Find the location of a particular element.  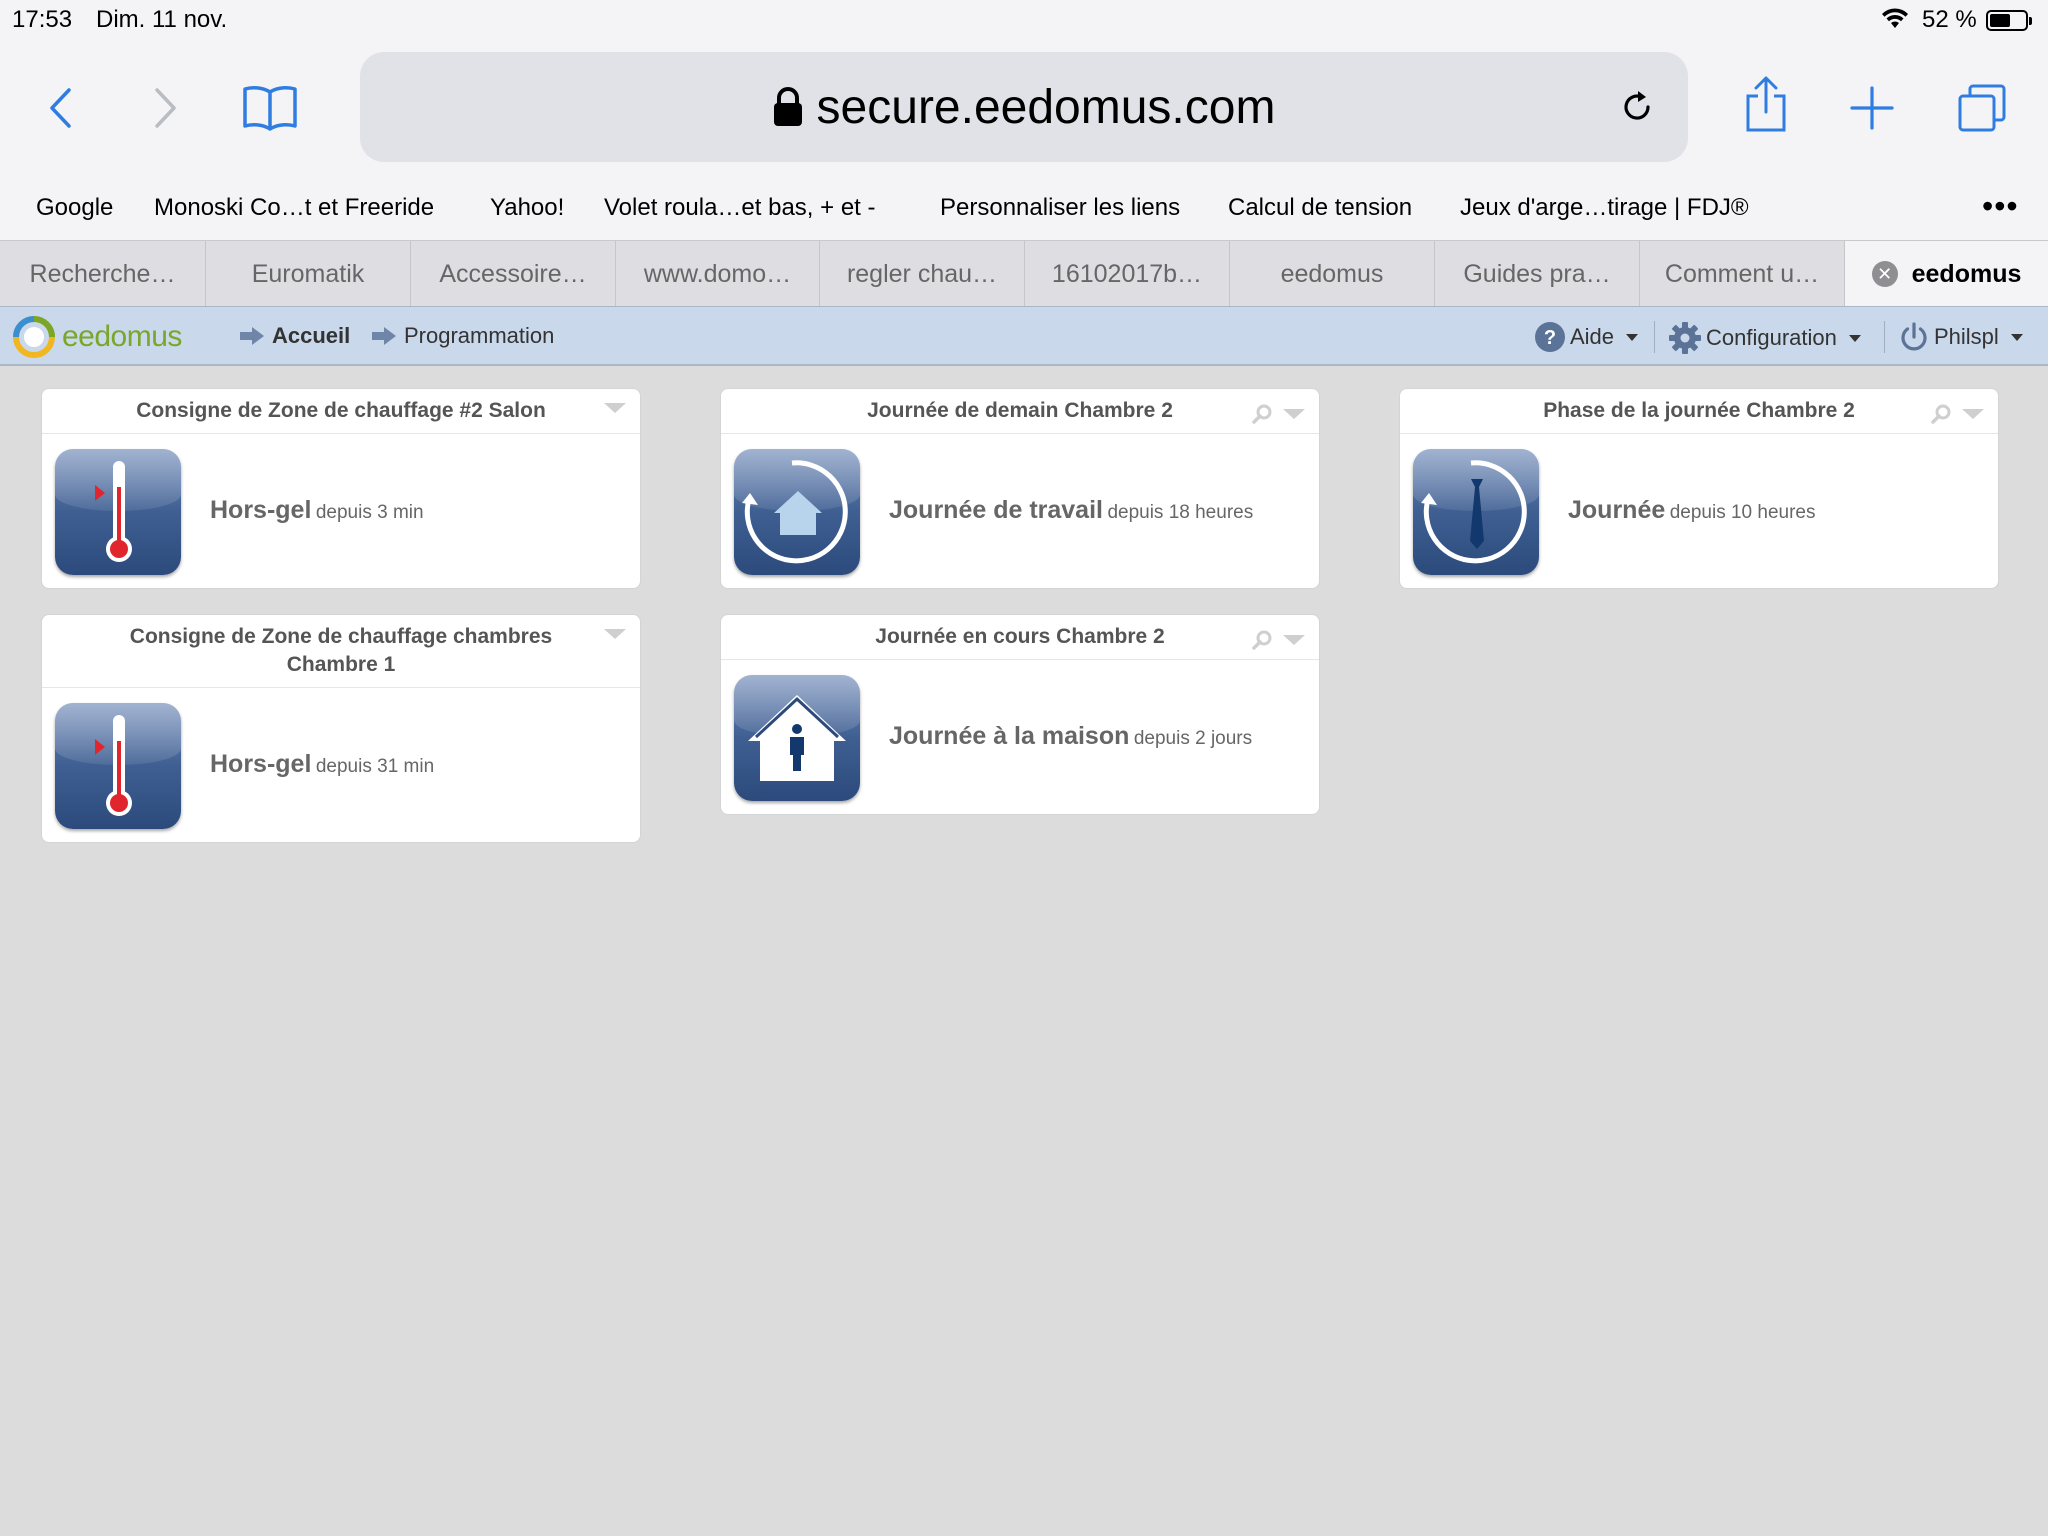

wifi-icon is located at coordinates (1895, 22).